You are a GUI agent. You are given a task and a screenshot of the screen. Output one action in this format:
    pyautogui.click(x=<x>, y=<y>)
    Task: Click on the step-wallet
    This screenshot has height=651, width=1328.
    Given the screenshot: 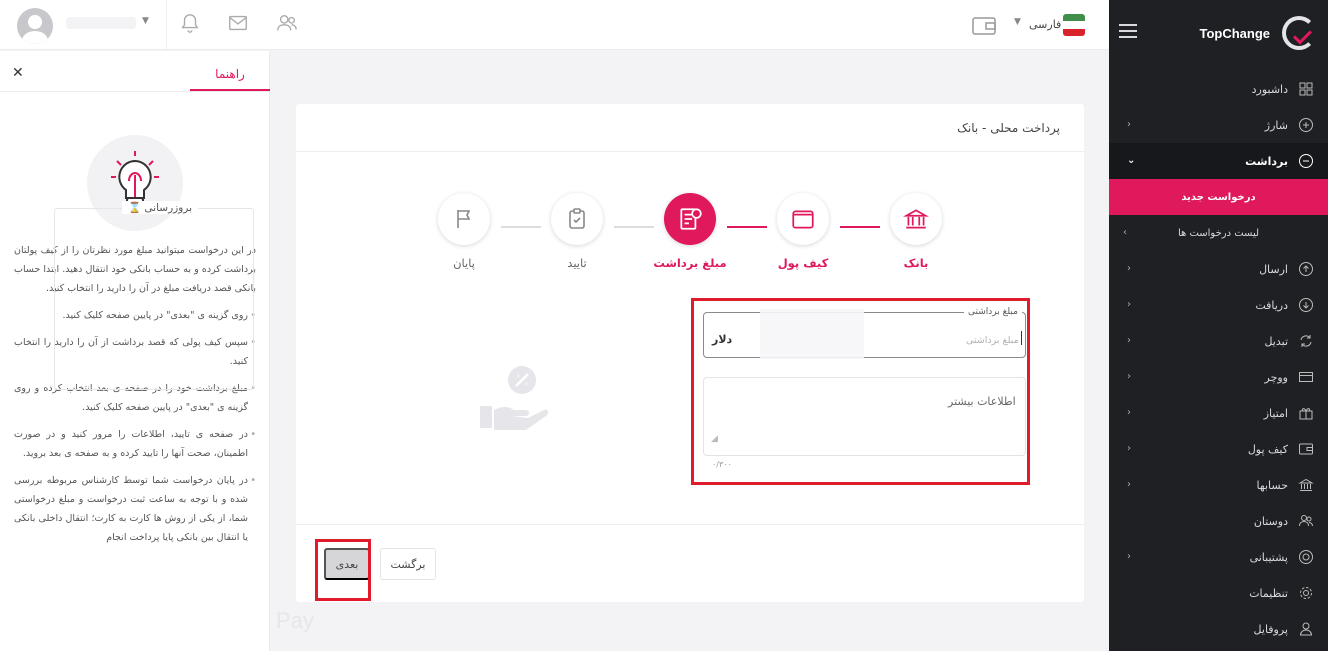 What is the action you would take?
    pyautogui.click(x=803, y=219)
    